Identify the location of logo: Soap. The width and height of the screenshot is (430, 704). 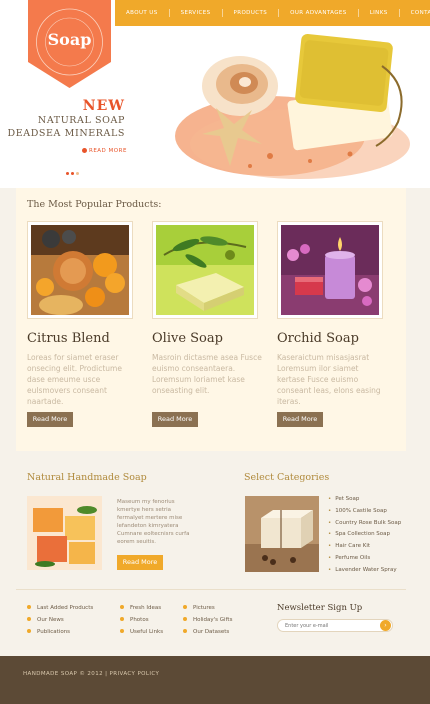
(69, 44).